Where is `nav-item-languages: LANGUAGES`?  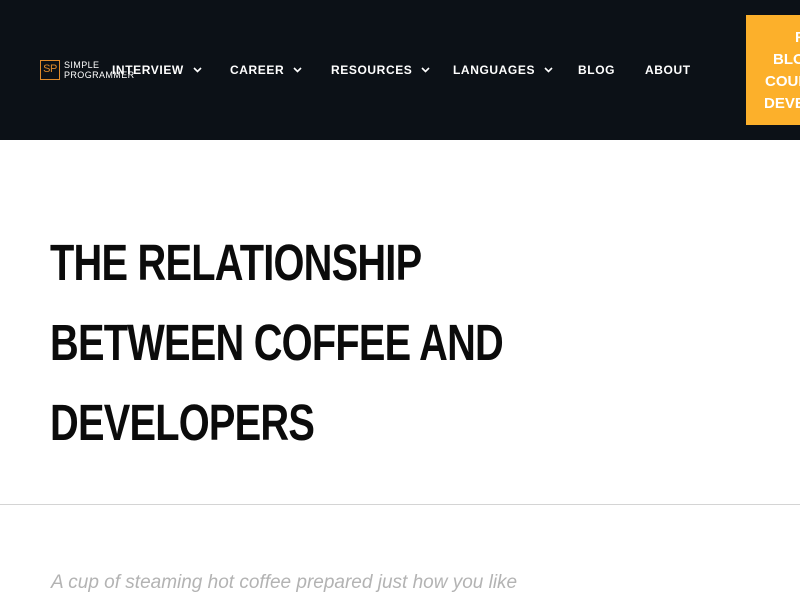
nav-item-languages: LANGUAGES is located at coordinates (503, 70).